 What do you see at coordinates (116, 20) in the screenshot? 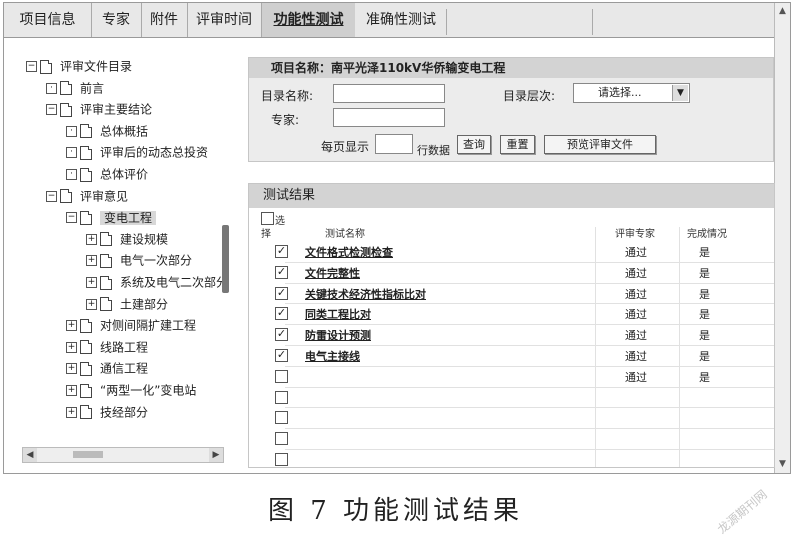
I see `tab-experts: 专家` at bounding box center [116, 20].